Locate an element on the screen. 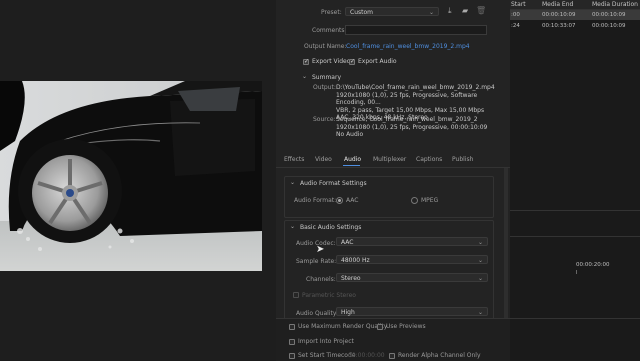 Image resolution: width=640 pixels, height=361 pixels. tab-multiplexer: Multiplexer is located at coordinates (389, 159).